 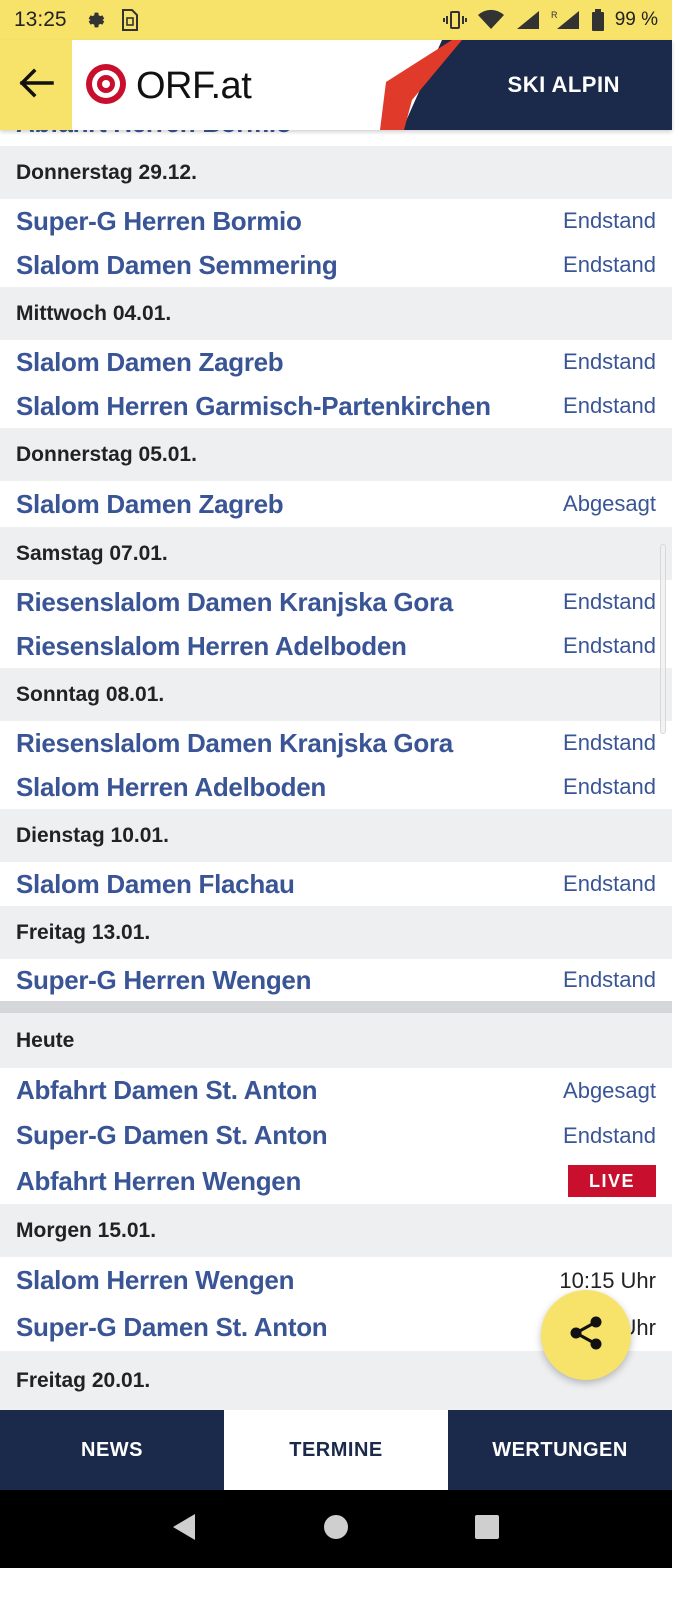 What do you see at coordinates (177, 264) in the screenshot?
I see `event-name: Slalom Damen Semmering` at bounding box center [177, 264].